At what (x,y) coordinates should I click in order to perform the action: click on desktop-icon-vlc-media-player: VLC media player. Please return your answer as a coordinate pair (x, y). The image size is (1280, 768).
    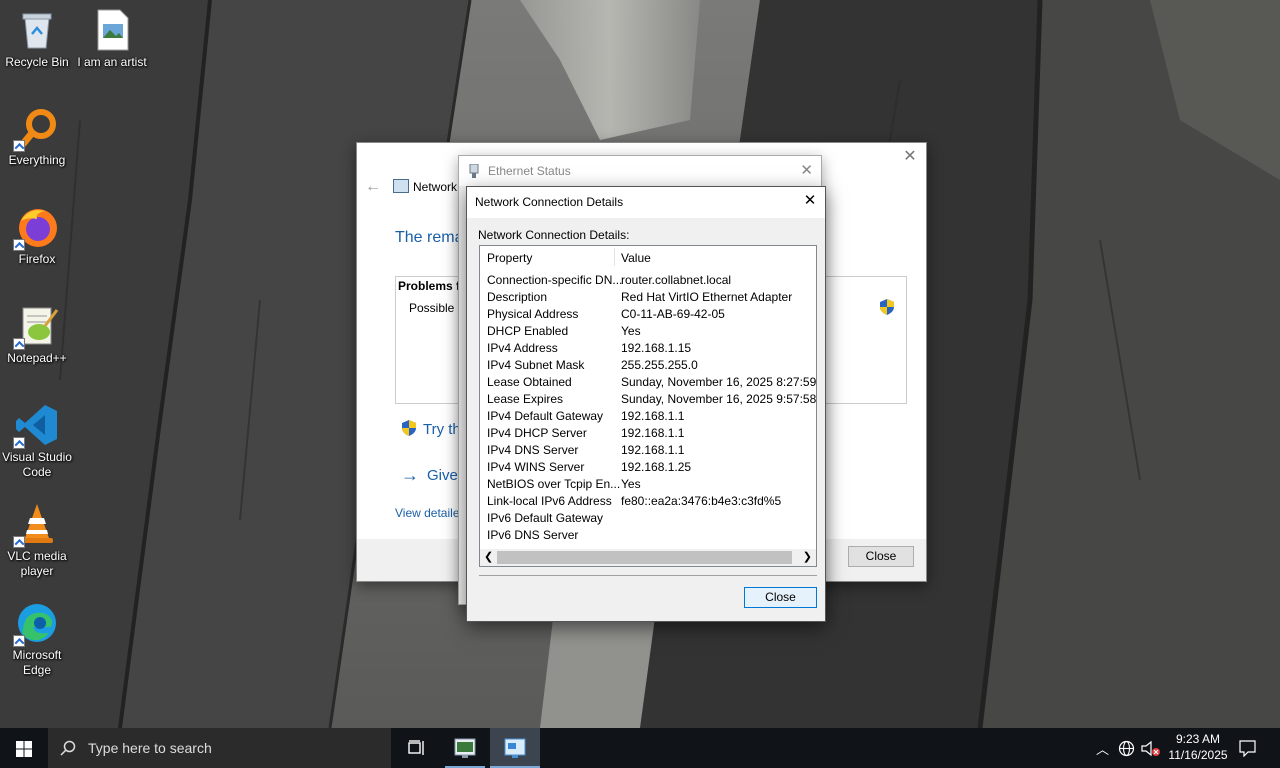
    Looking at the image, I should click on (37, 540).